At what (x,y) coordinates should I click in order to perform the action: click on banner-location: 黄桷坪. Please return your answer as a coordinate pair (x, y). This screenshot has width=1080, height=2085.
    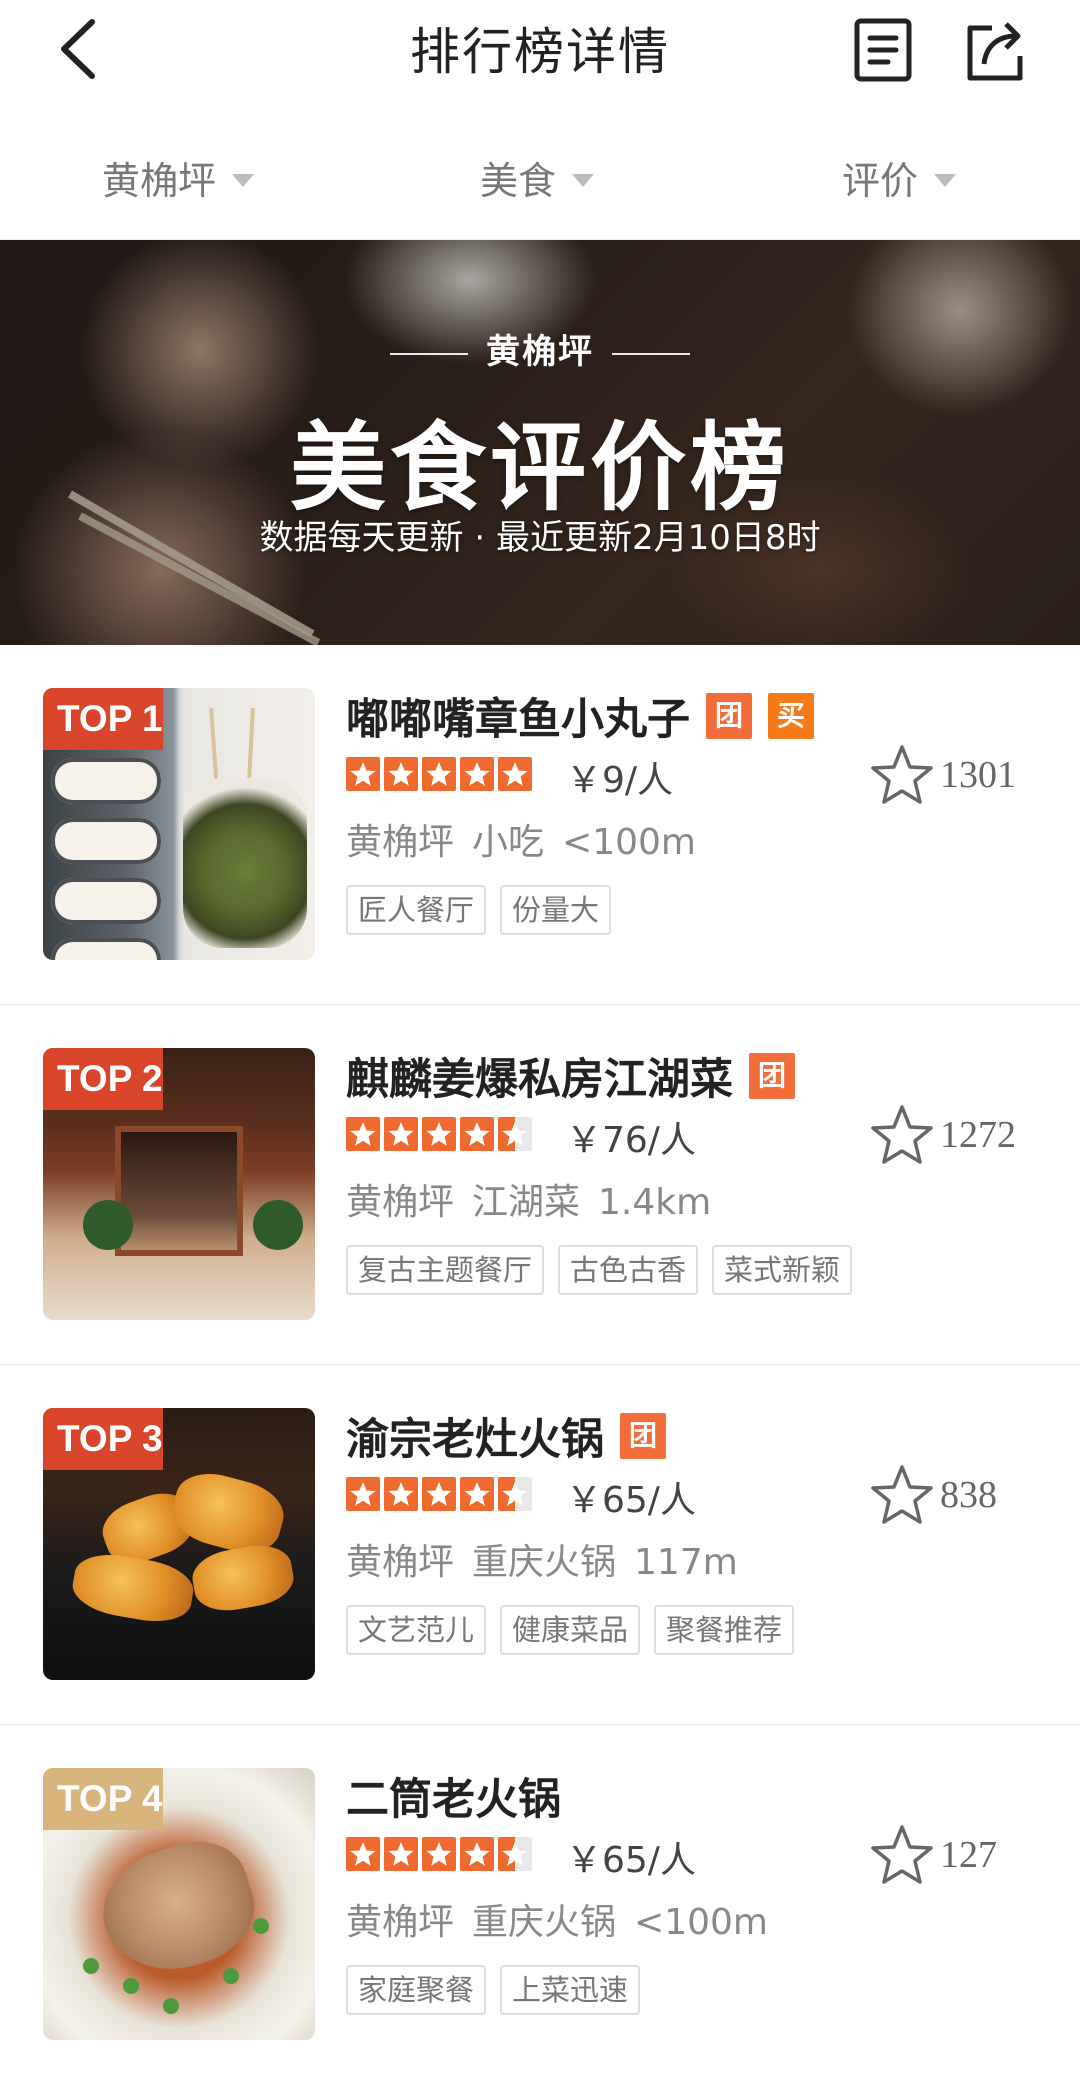
    Looking at the image, I should click on (540, 348).